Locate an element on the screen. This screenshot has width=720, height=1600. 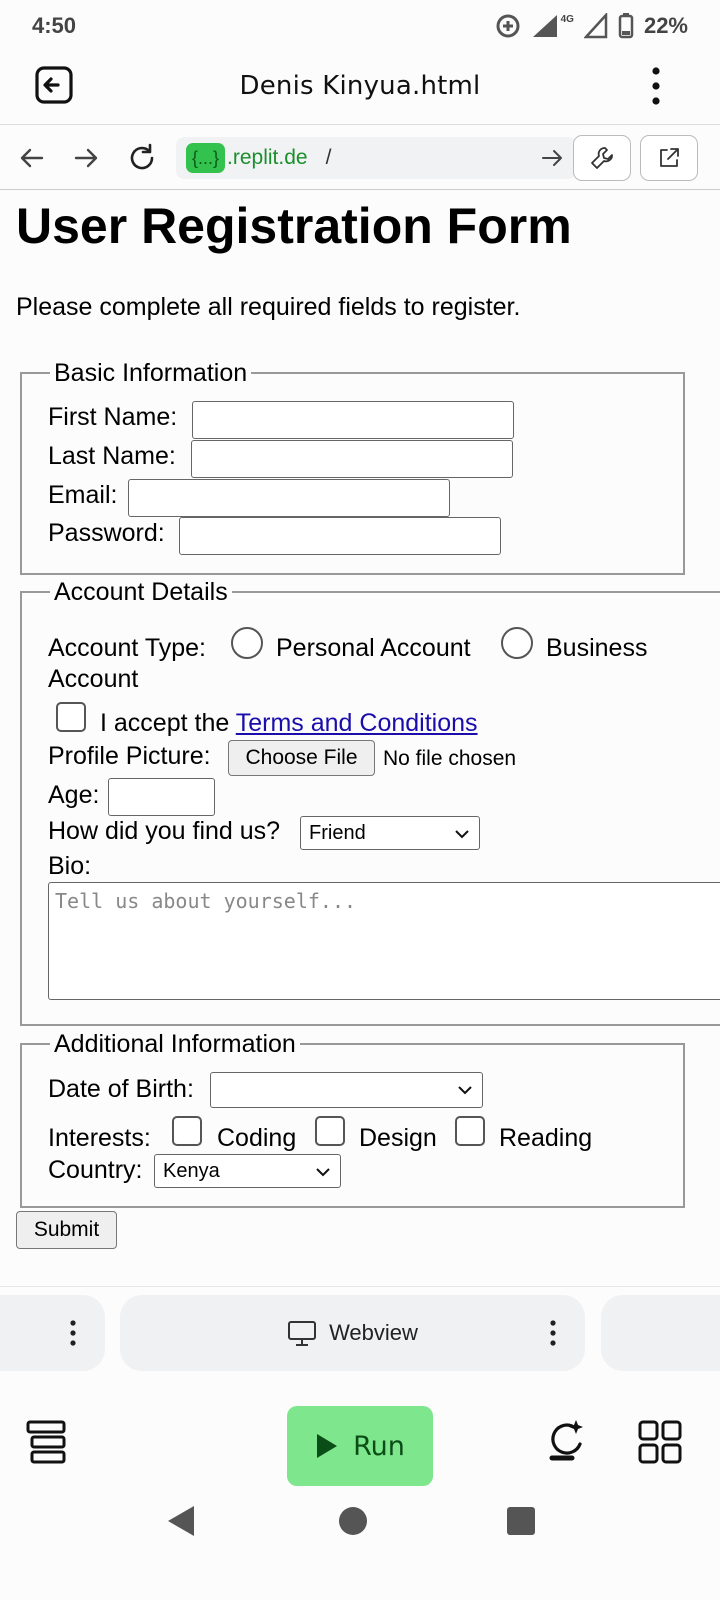
play-icon is located at coordinates (327, 1446).